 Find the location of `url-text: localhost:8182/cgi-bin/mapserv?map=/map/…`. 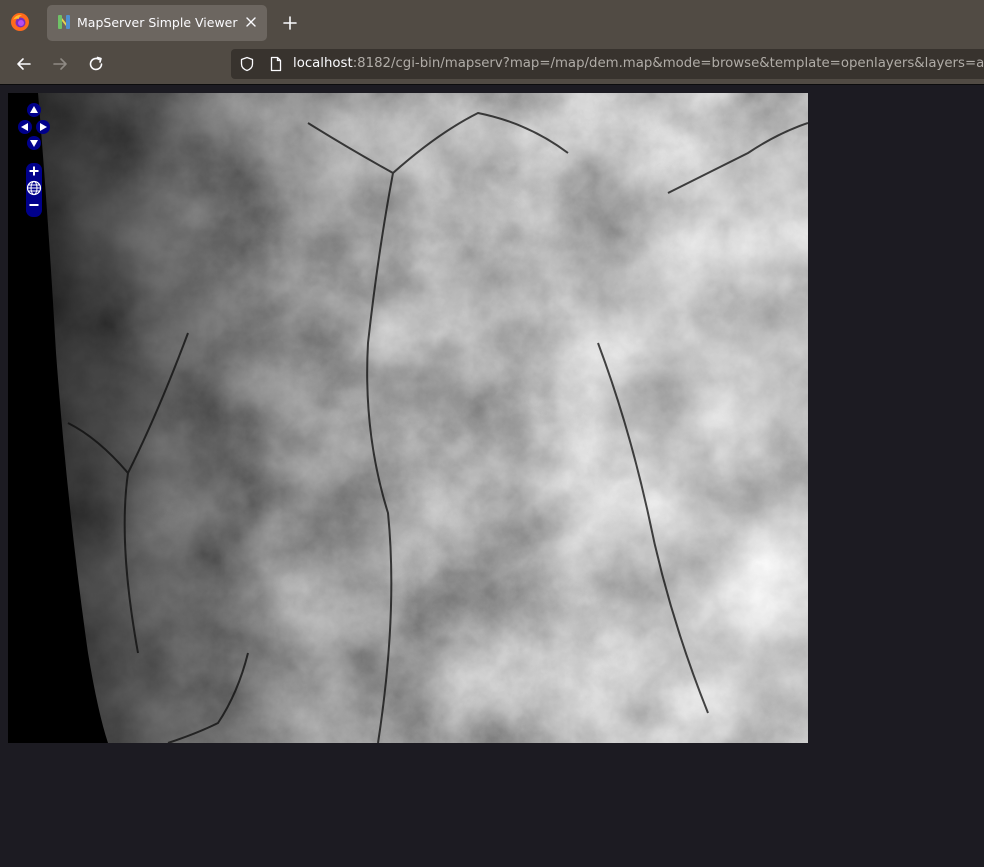

url-text: localhost:8182/cgi-bin/mapserv?map=/map/… is located at coordinates (638, 63).